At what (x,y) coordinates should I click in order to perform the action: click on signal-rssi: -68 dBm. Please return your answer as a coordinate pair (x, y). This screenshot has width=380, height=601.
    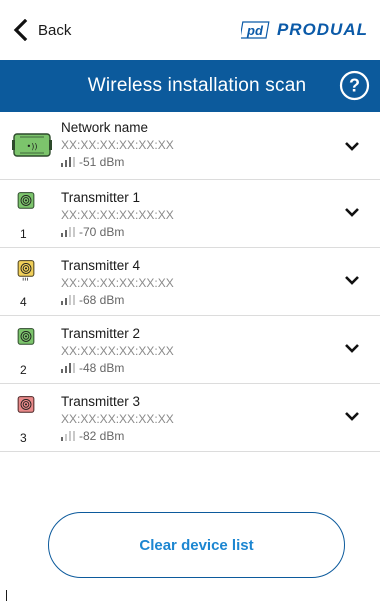
    Looking at the image, I should click on (102, 300).